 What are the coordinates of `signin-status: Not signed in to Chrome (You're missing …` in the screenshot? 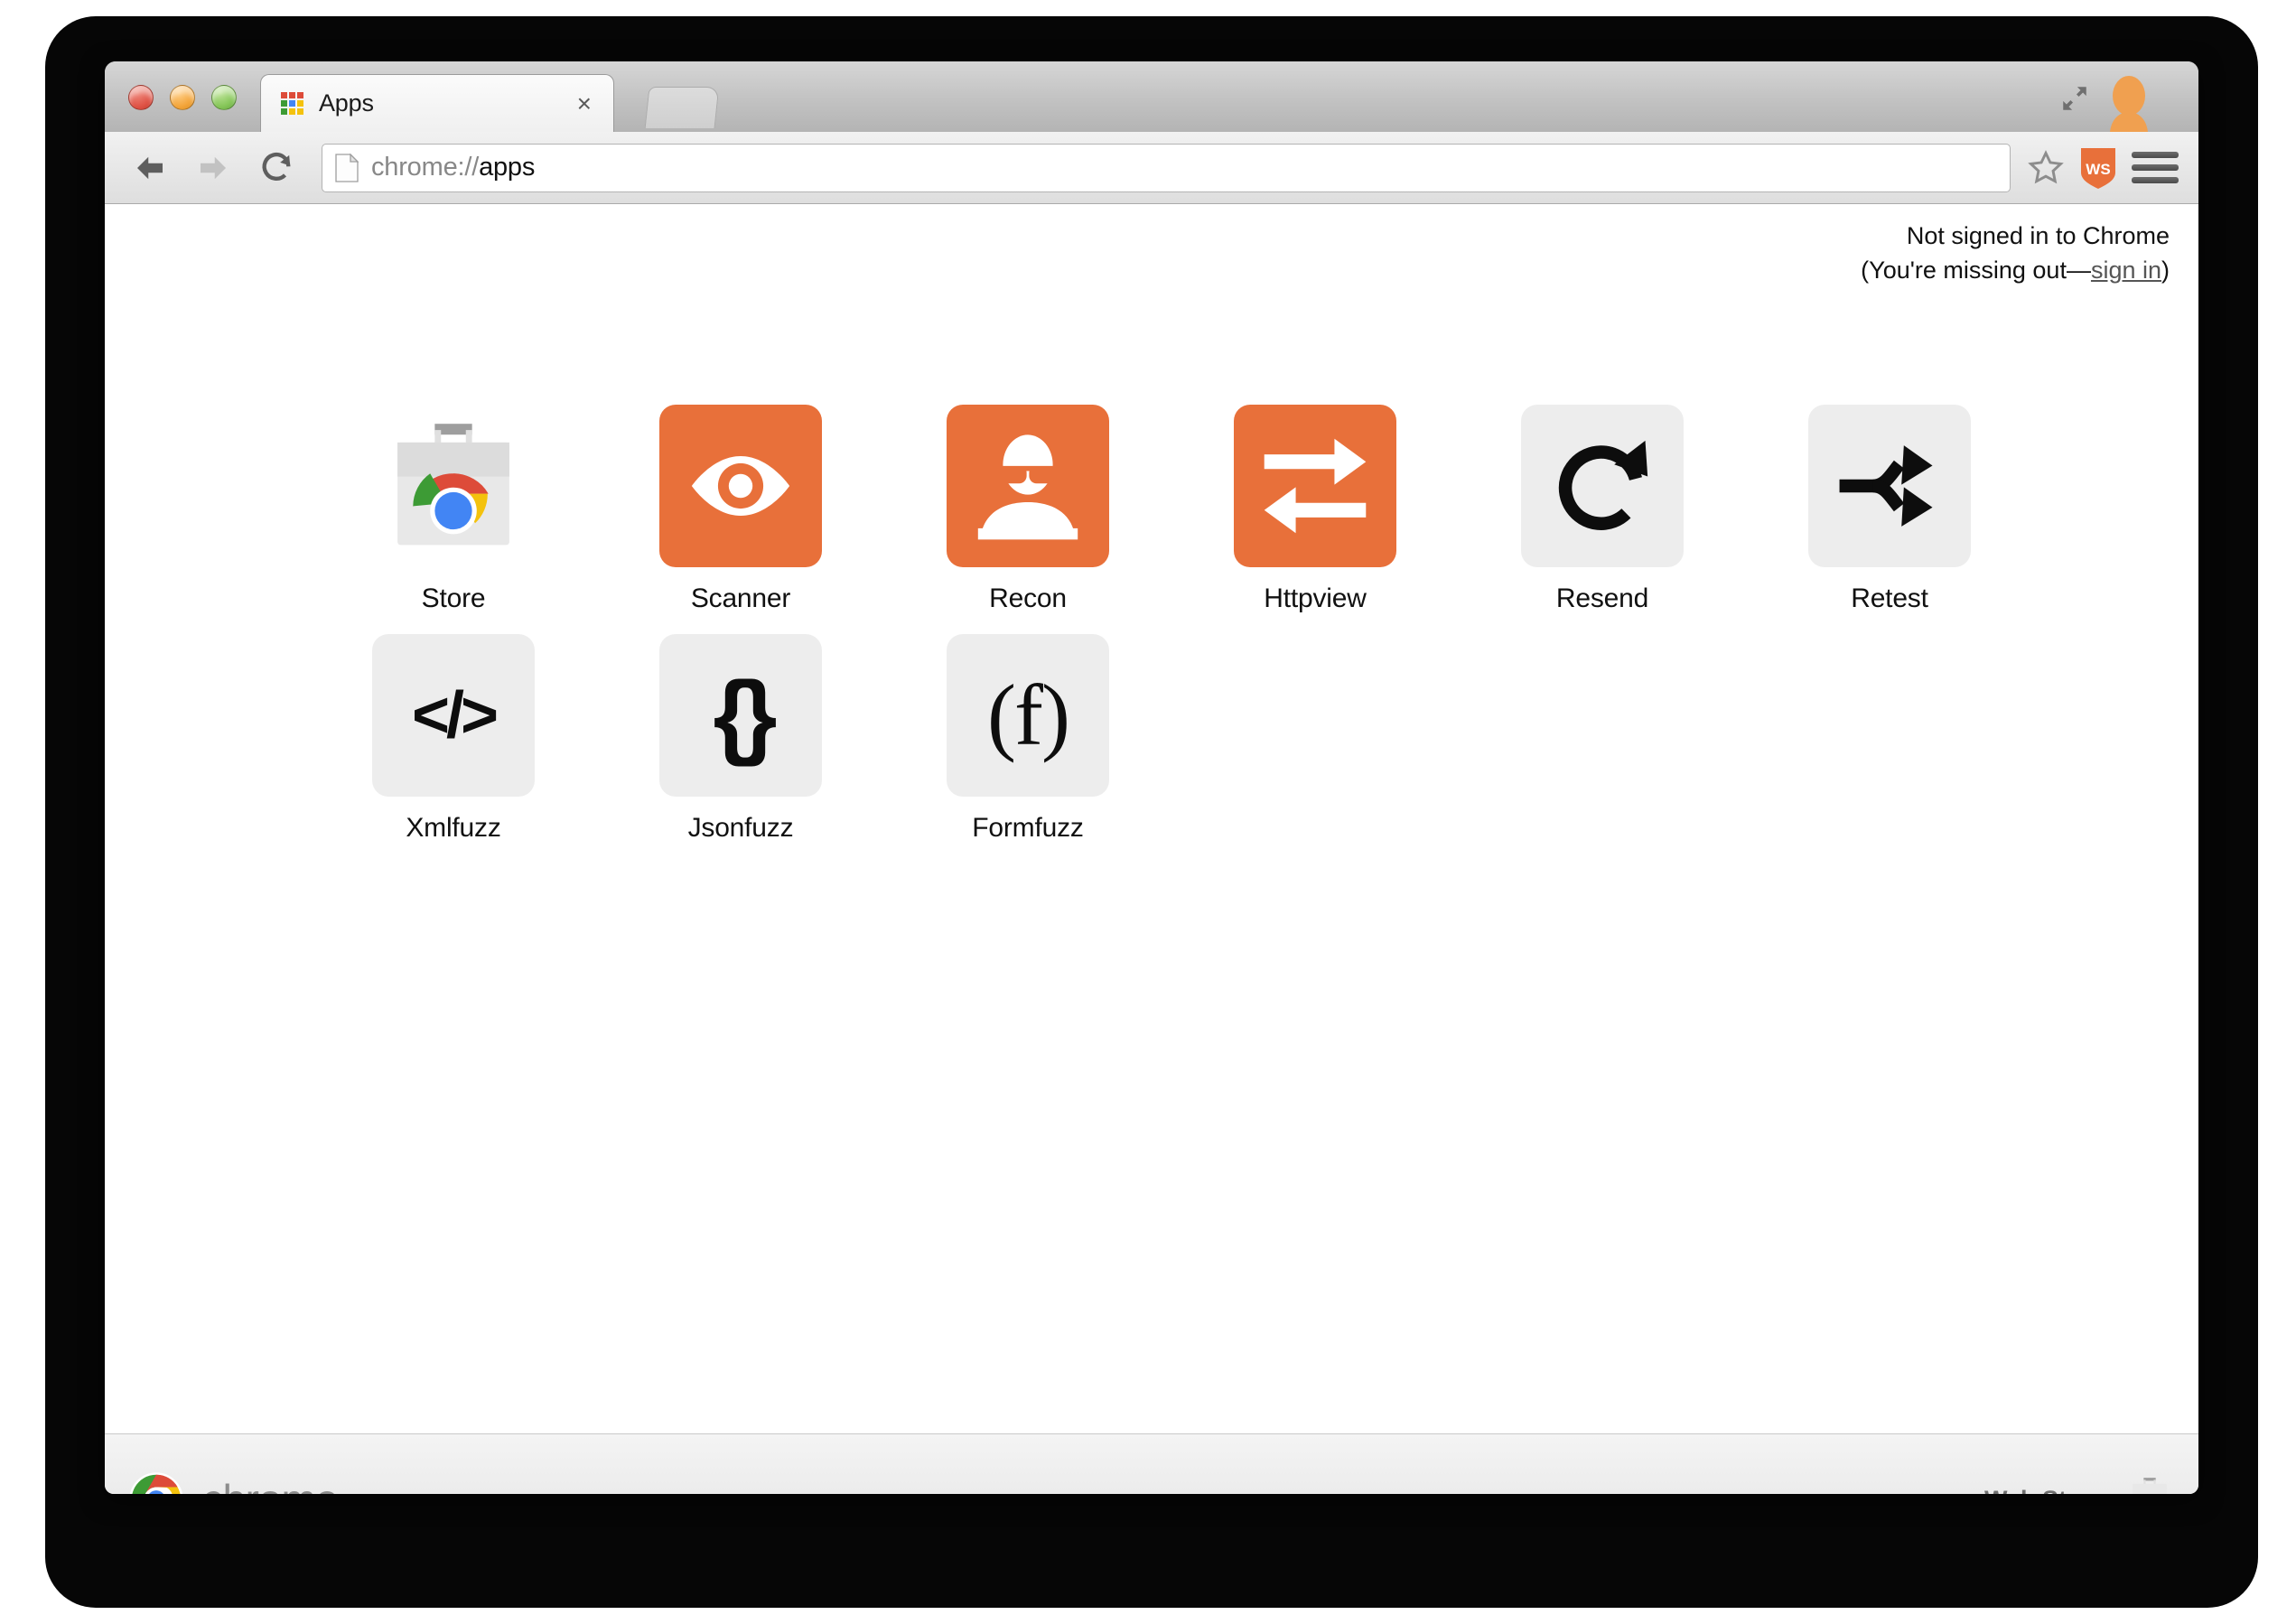 It's located at (2016, 253).